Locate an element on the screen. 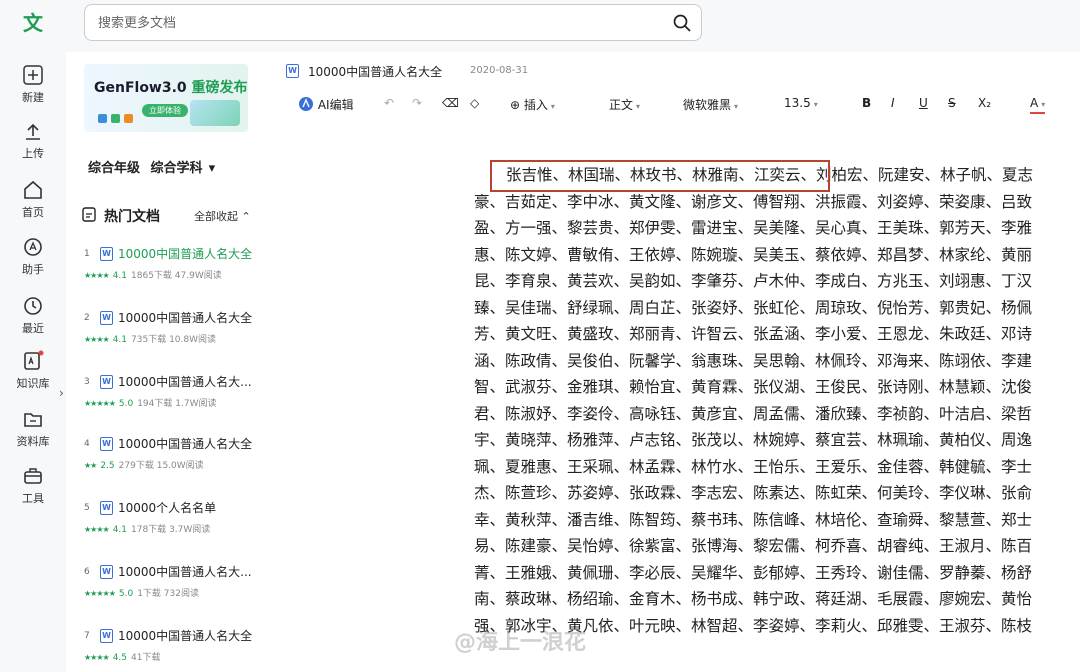  assistant-icon is located at coordinates (33, 247).